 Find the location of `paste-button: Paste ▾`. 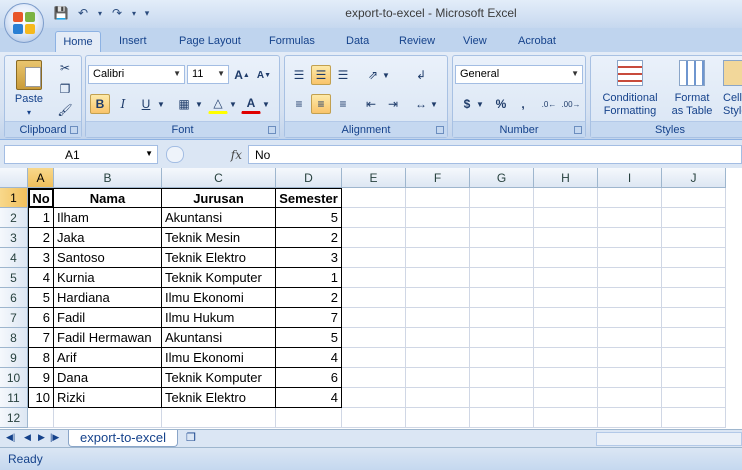

paste-button: Paste ▾ is located at coordinates (29, 89).